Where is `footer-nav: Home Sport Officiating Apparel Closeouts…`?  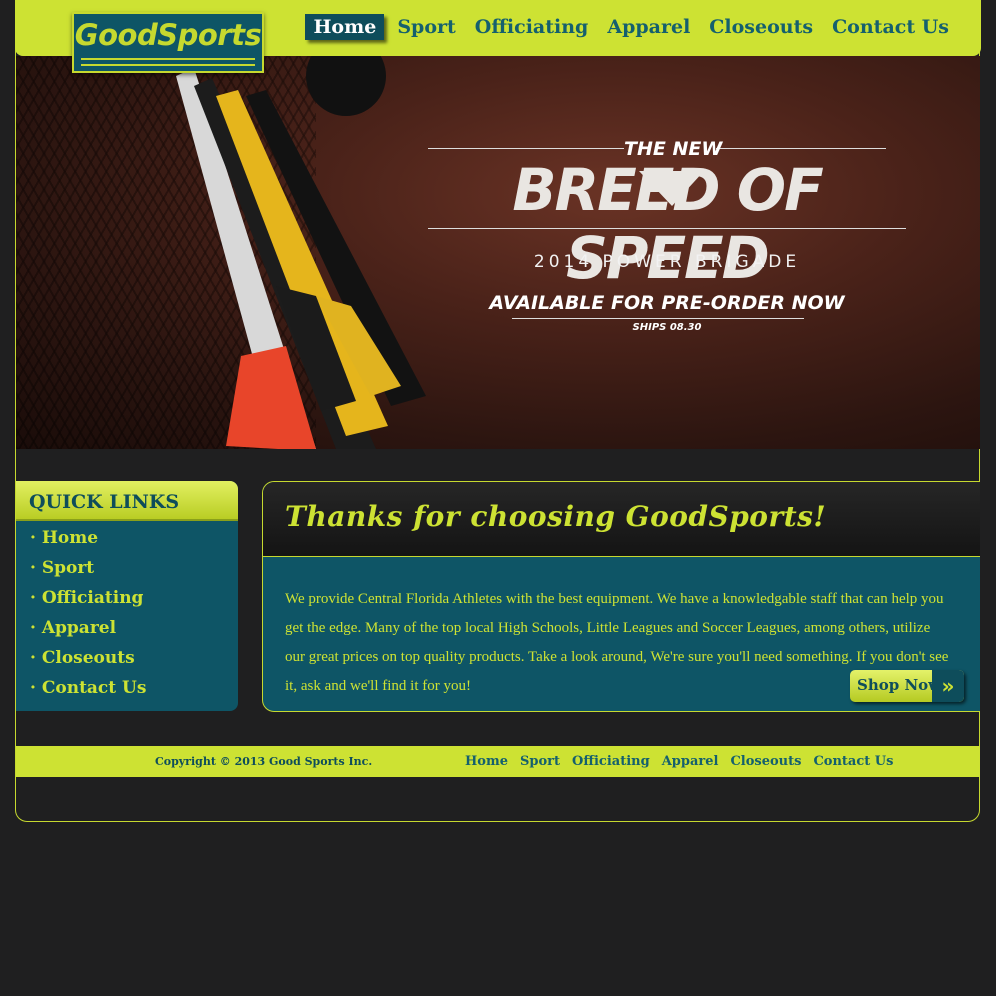
footer-nav: Home Sport Officiating Apparel Closeouts… is located at coordinates (685, 761).